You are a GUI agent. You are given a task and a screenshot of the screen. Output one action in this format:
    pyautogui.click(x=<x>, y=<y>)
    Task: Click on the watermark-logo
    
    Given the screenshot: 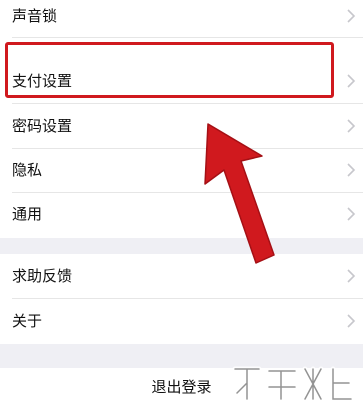 What is the action you would take?
    pyautogui.click(x=293, y=384)
    